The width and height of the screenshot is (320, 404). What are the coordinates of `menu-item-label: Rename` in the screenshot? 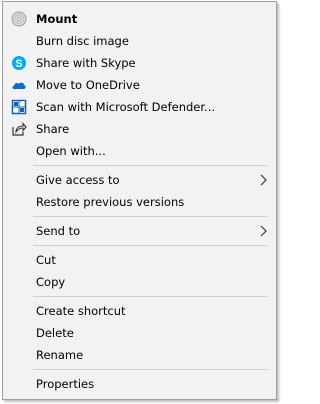 It's located at (60, 355).